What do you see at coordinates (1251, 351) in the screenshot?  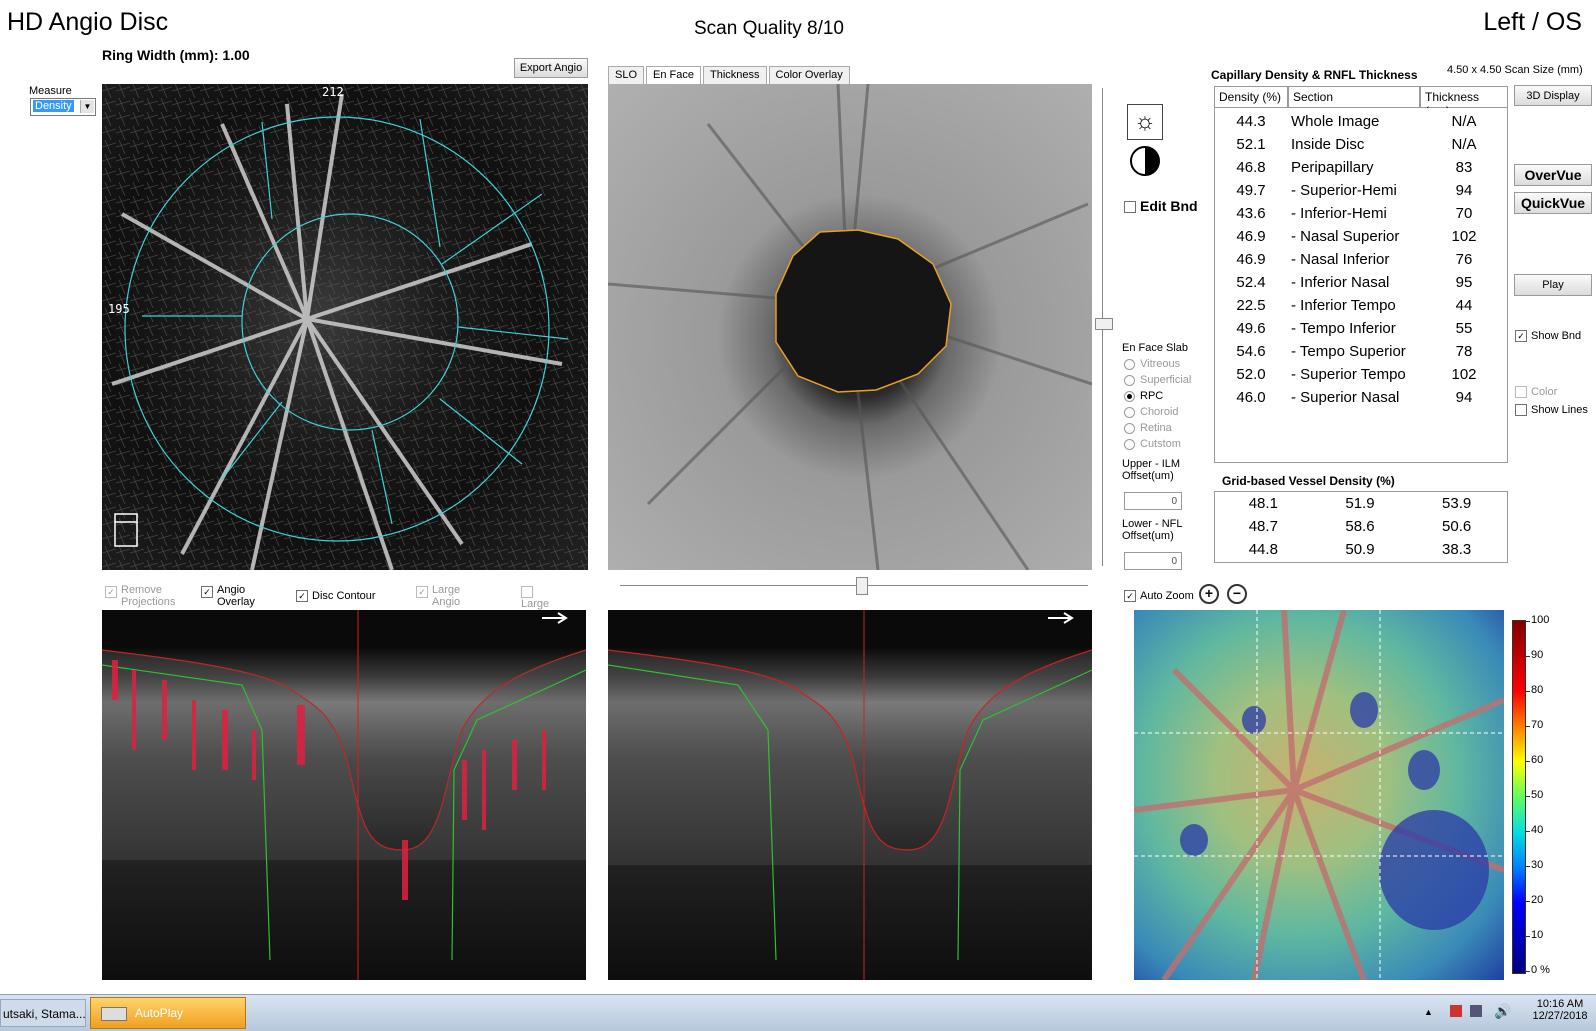 I see `density-cell: 54.6` at bounding box center [1251, 351].